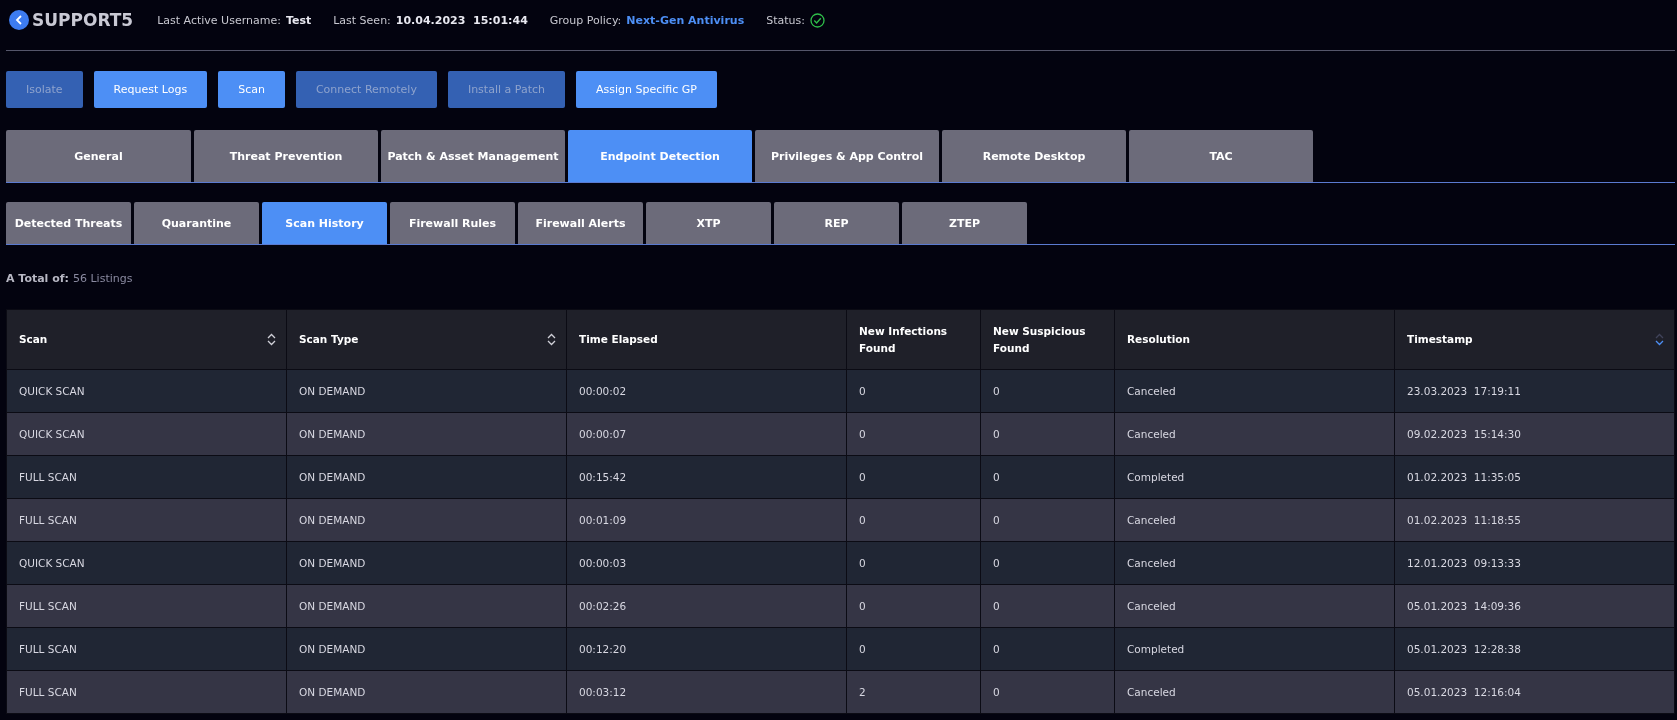  Describe the element at coordinates (83, 20) in the screenshot. I see `device-title: SUPPORT5` at that location.